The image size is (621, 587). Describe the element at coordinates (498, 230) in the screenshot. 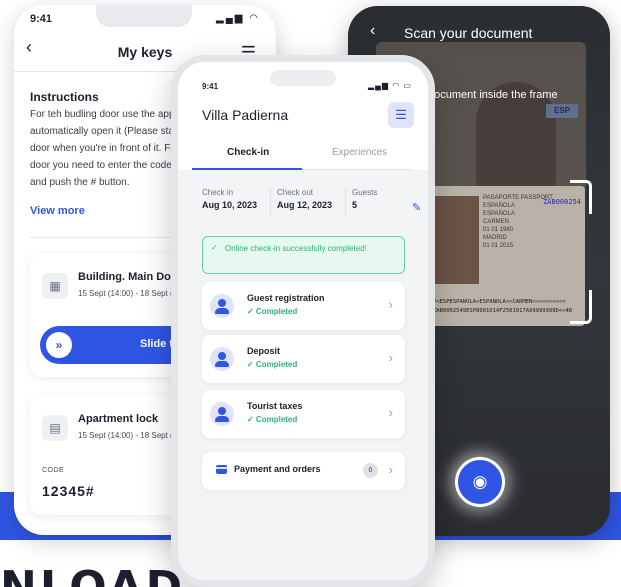

I see `passport-field: 01 01 1980` at that location.